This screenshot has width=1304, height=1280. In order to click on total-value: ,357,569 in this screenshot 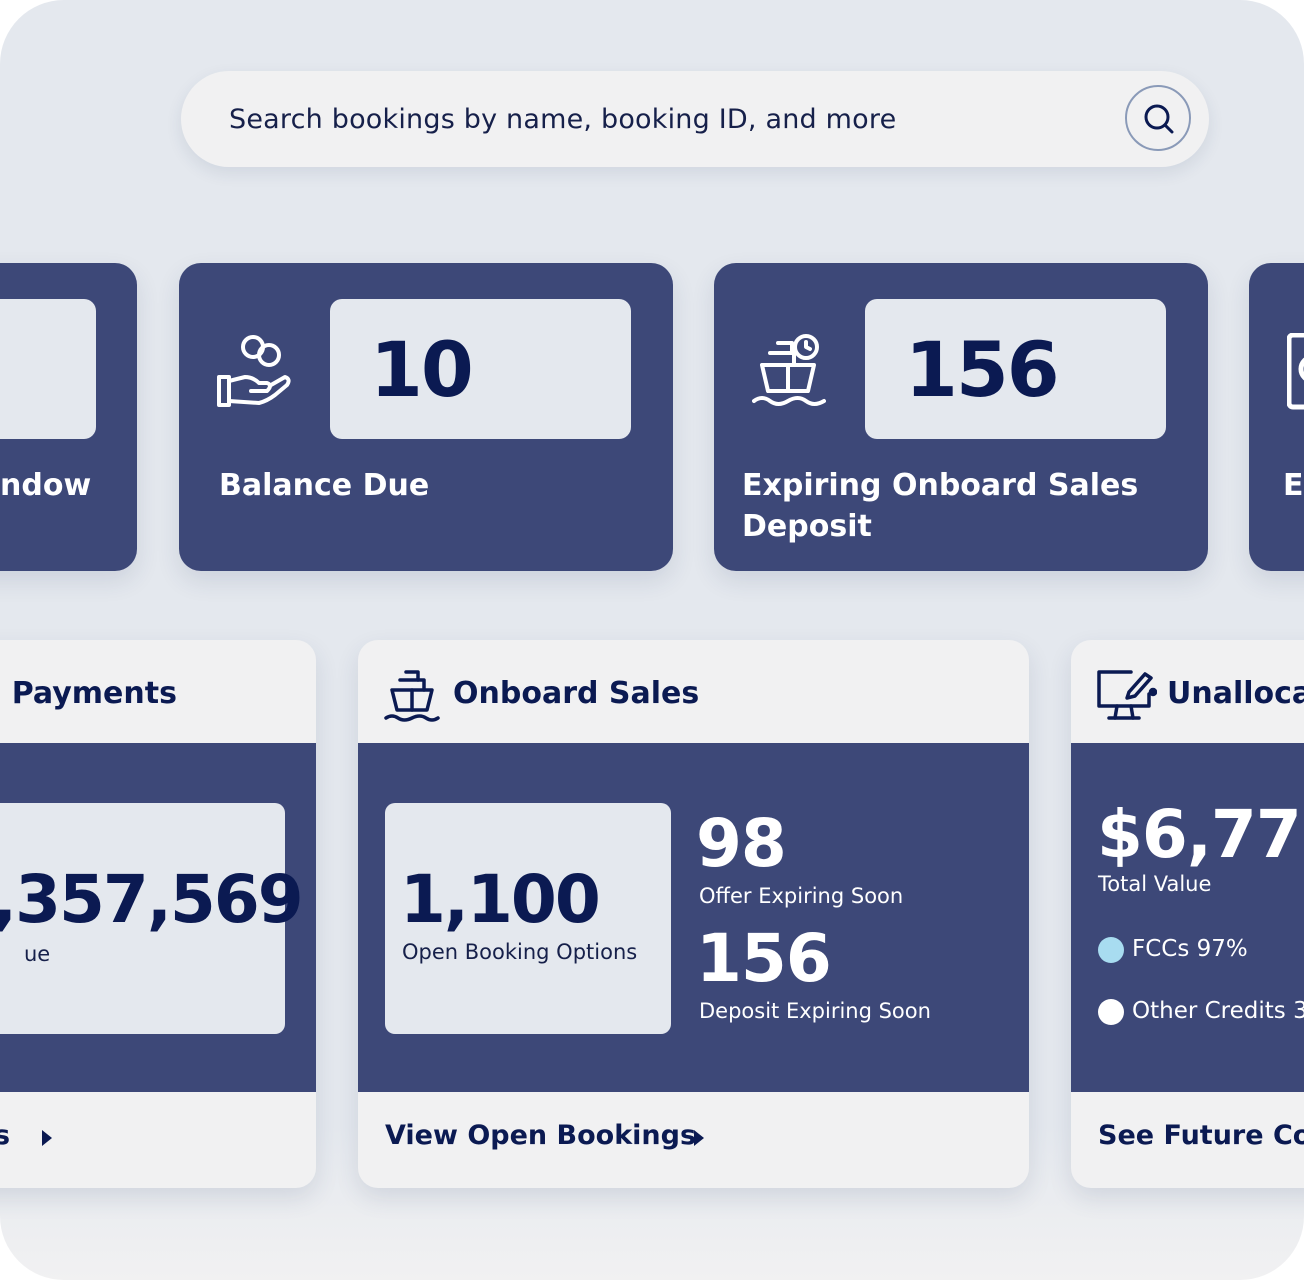, I will do `click(152, 899)`.